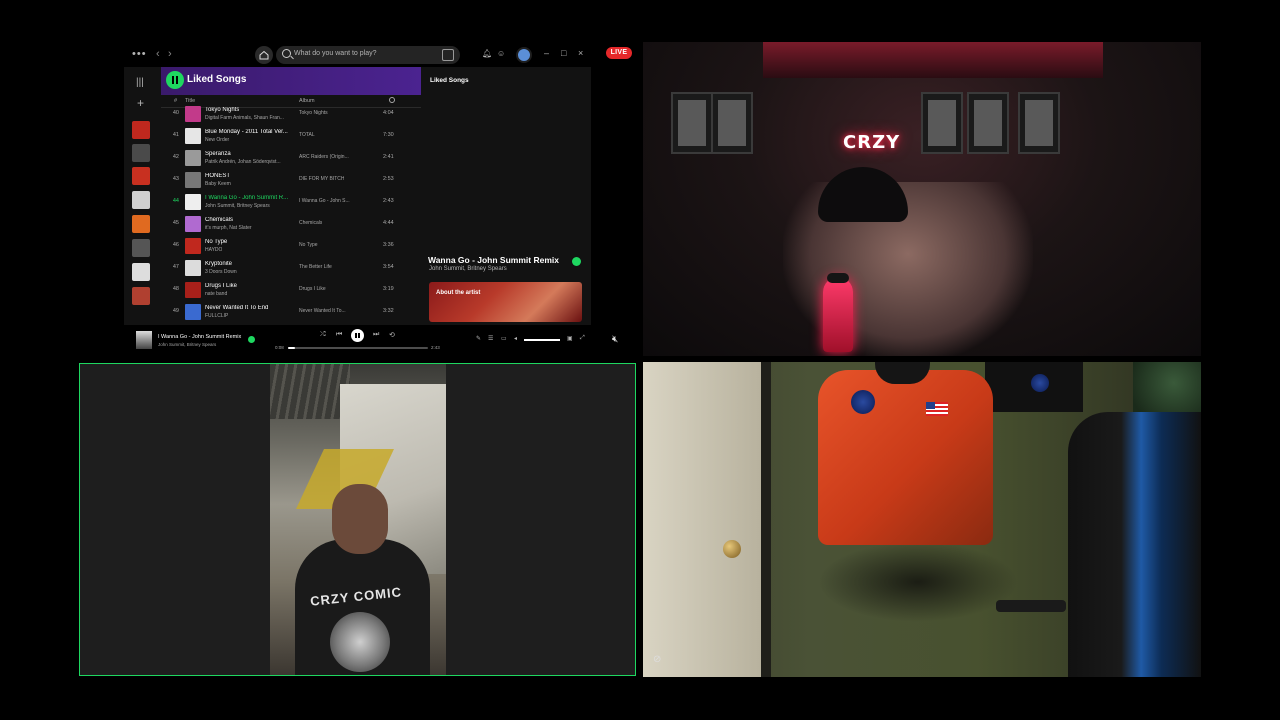  I want to click on track-title: Never Wanted It To End, so click(236, 308).